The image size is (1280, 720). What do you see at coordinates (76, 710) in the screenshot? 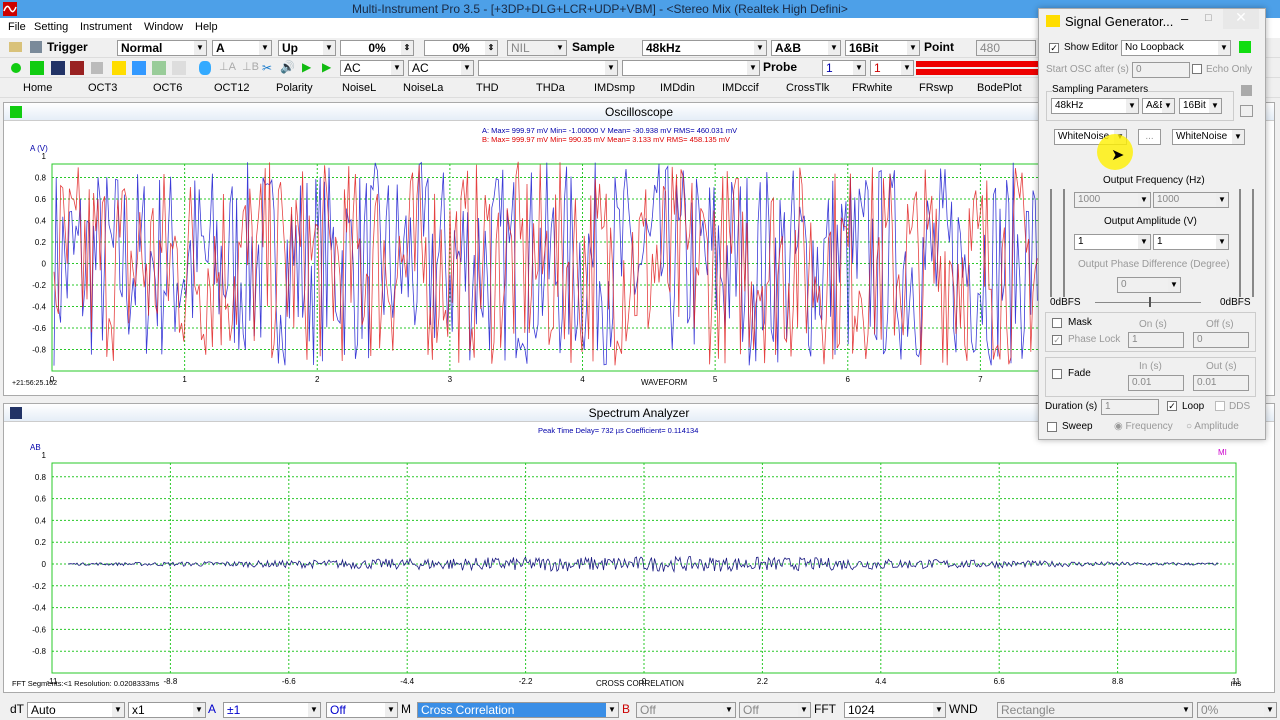
I see `dt-select: Auto ▼` at bounding box center [76, 710].